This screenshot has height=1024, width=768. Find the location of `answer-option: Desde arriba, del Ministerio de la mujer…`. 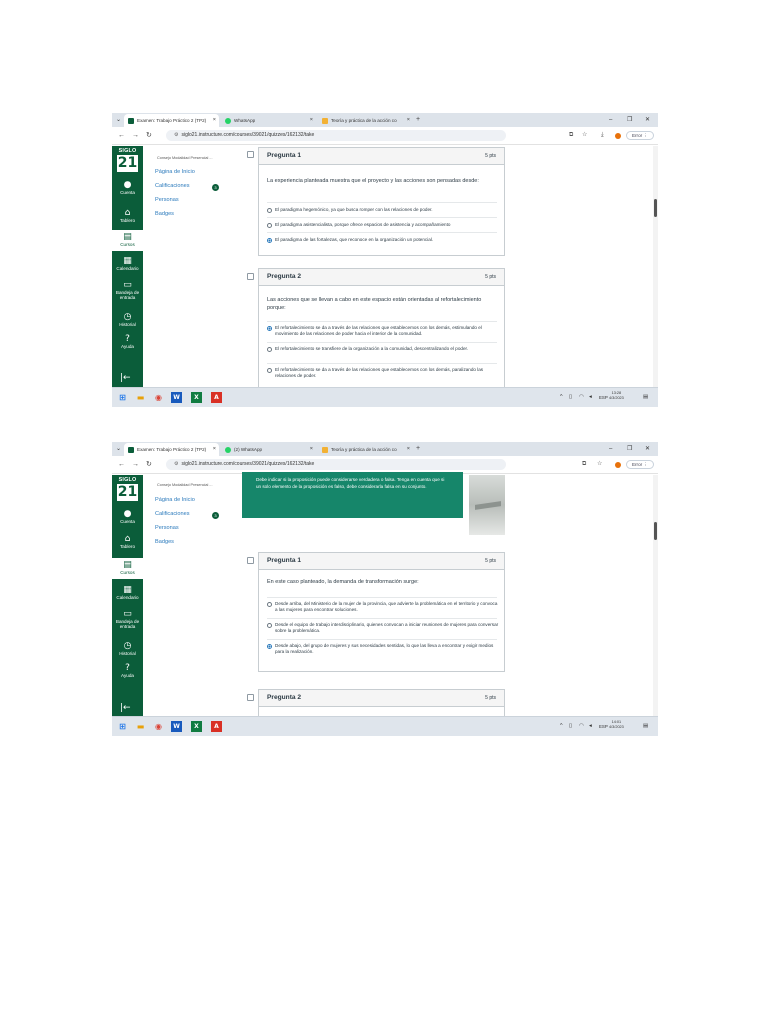

answer-option: Desde arriba, del Ministerio de la mujer… is located at coordinates (383, 607).